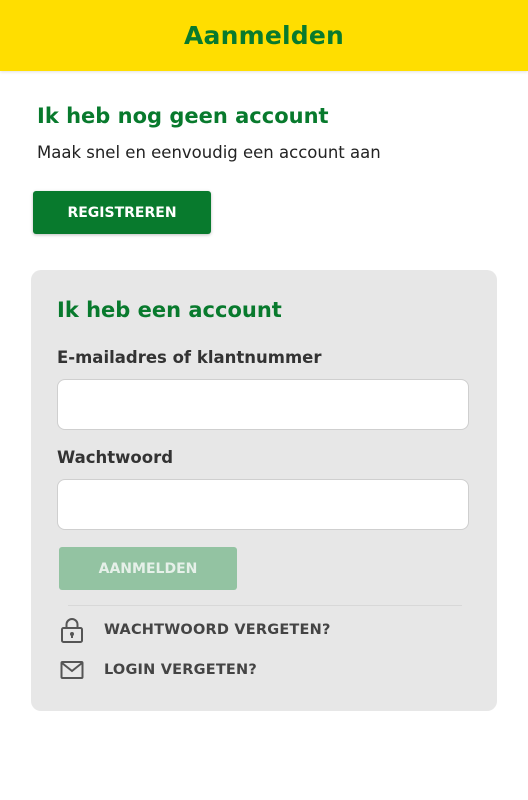 Image resolution: width=528 pixels, height=800 pixels. What do you see at coordinates (122, 212) in the screenshot?
I see `register-button: REGISTREREN` at bounding box center [122, 212].